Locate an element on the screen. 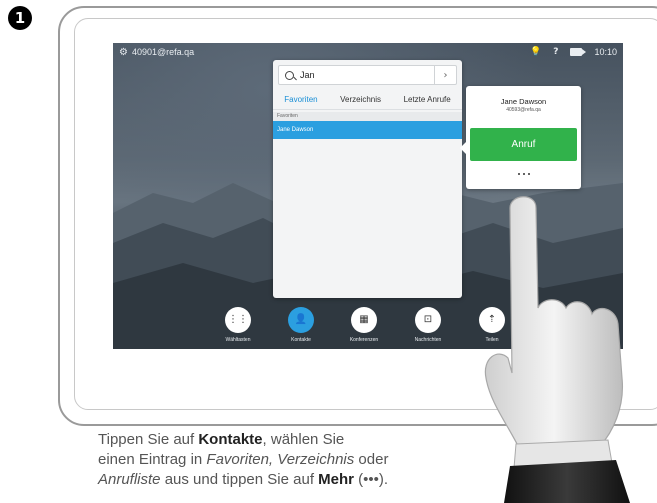  contact-name: Jane Dawson is located at coordinates (523, 101).